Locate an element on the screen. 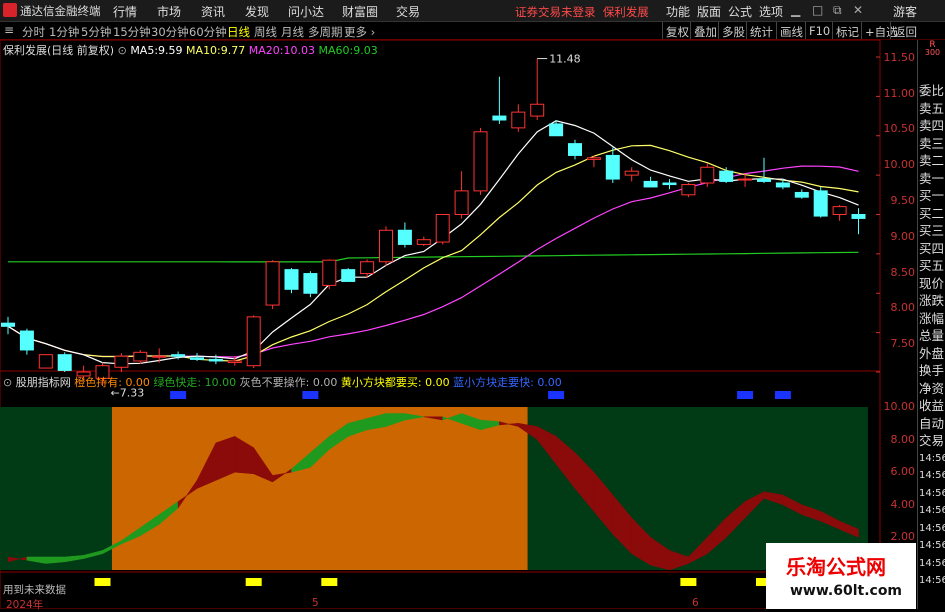  sidebar-item: 买一 is located at coordinates (932, 195).